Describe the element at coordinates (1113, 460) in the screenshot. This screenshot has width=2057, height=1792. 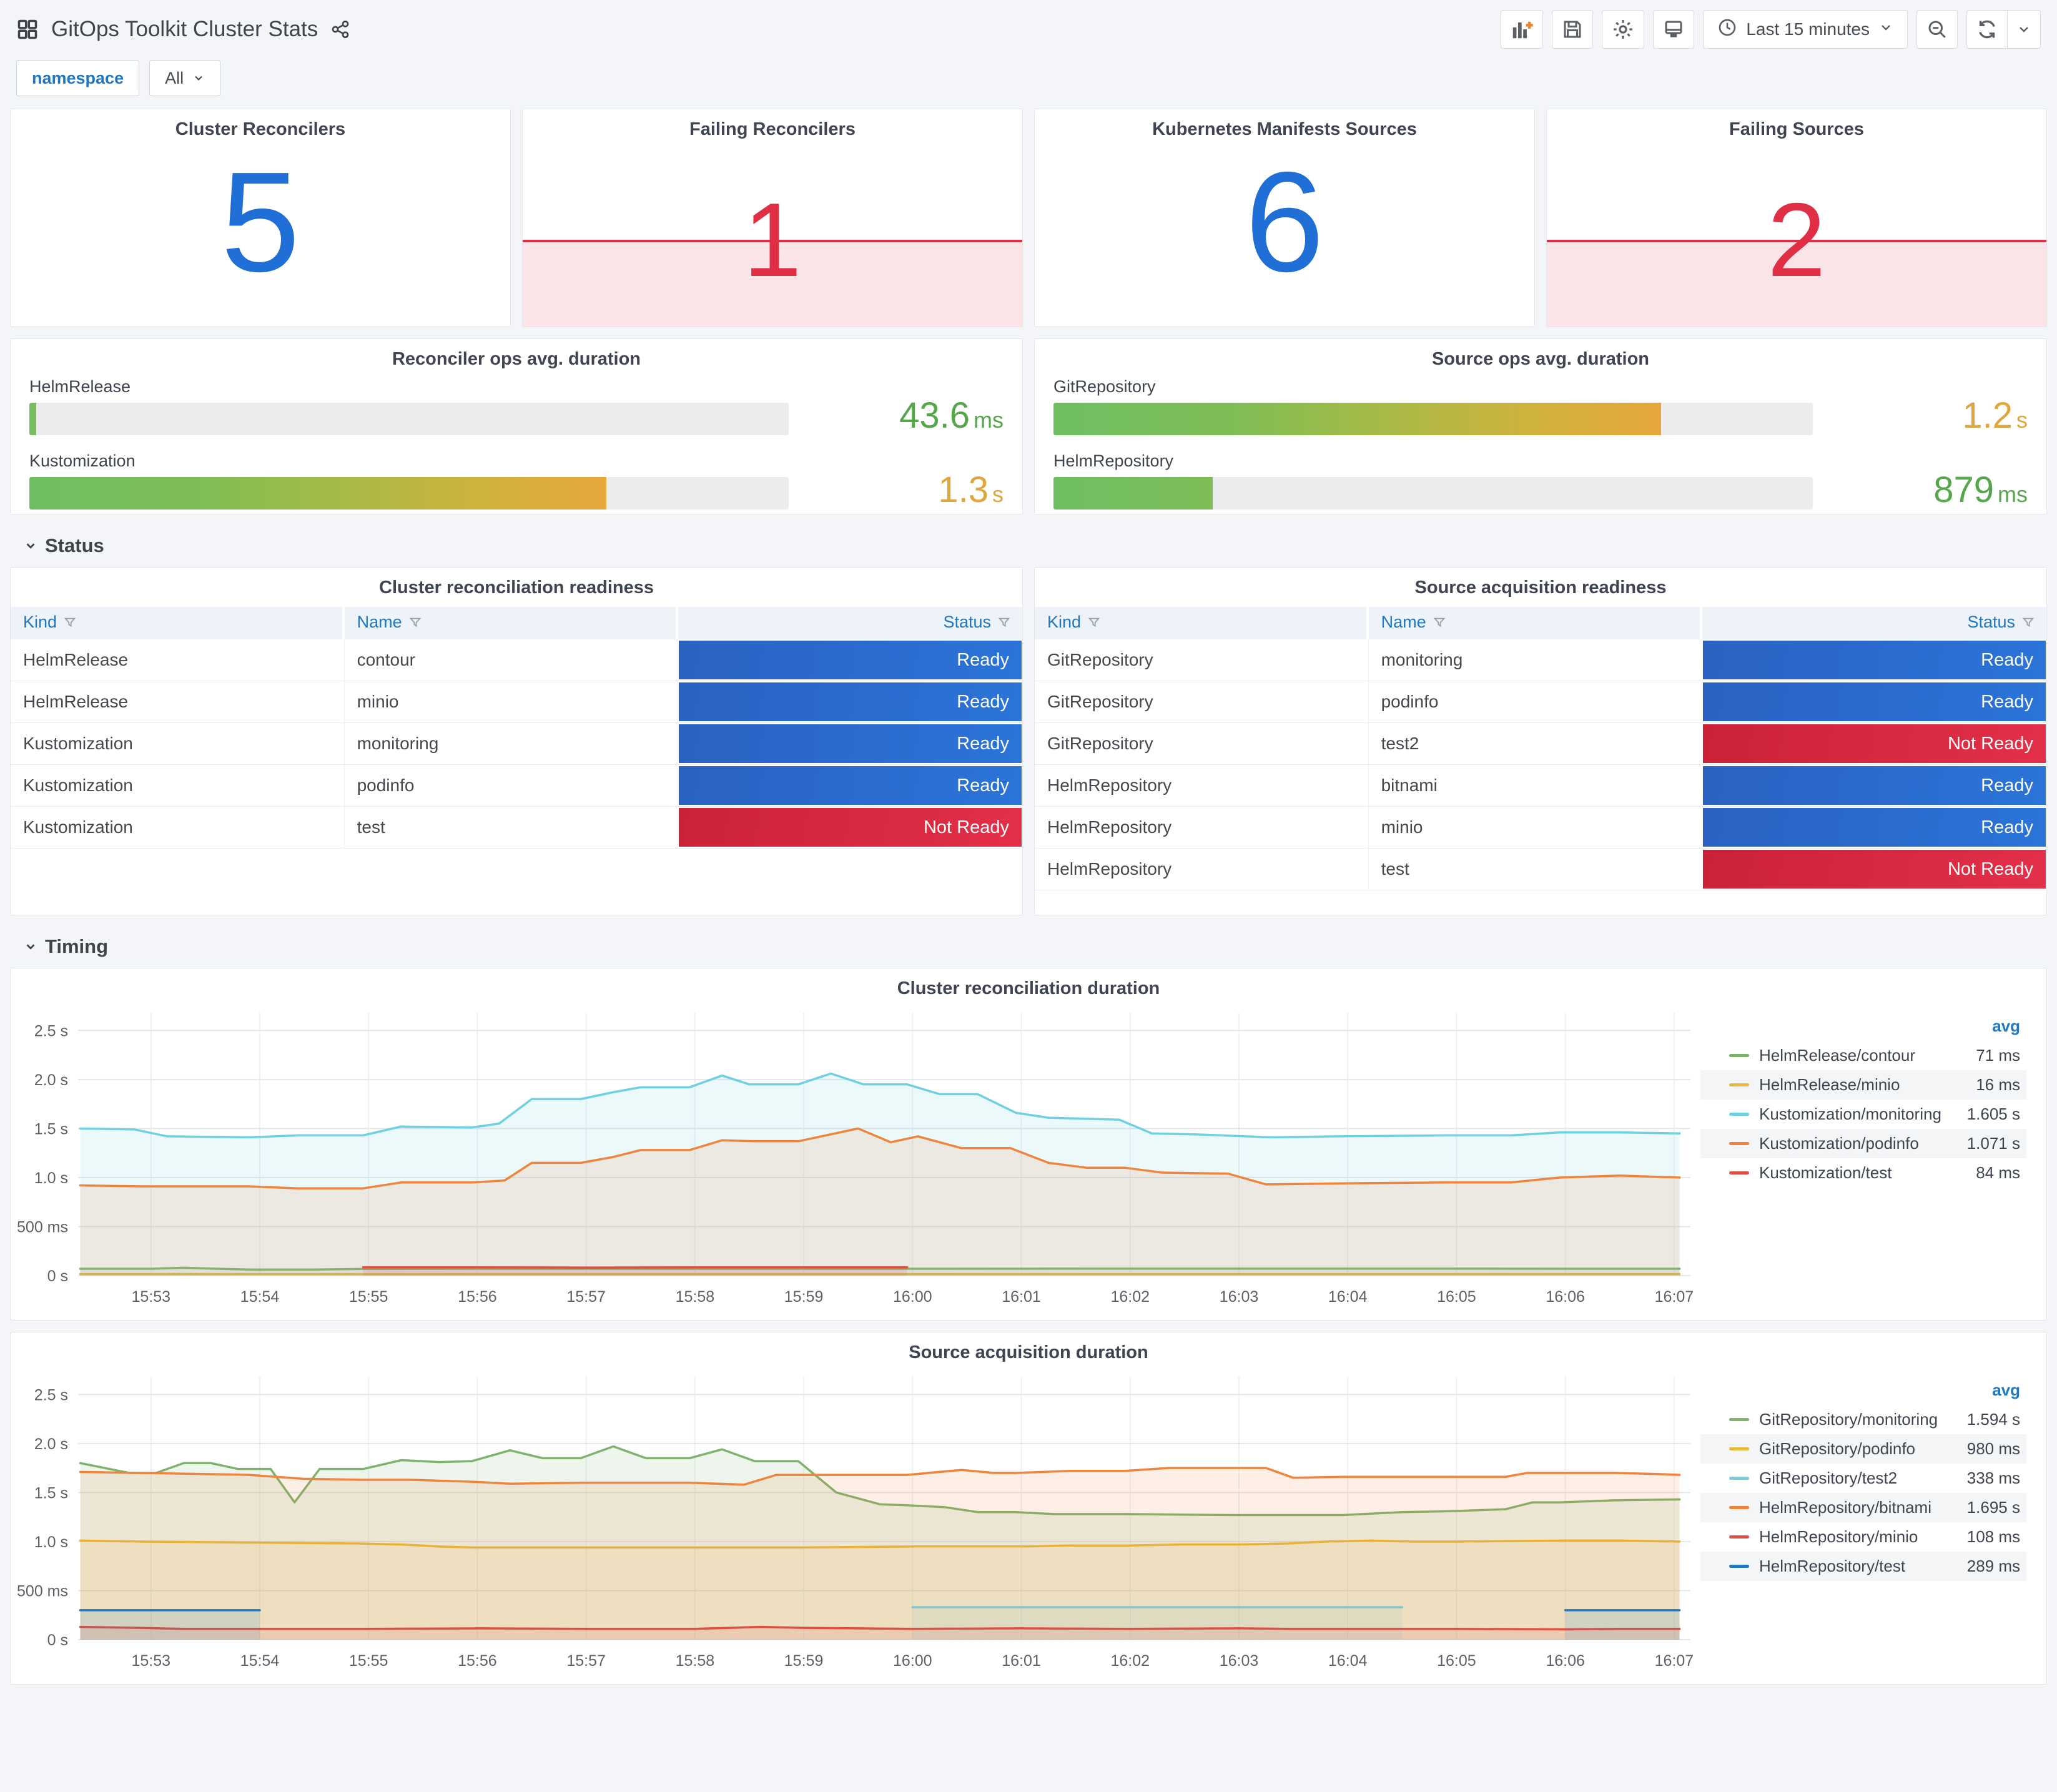
I see `gauge-label: HelmRepository` at that location.